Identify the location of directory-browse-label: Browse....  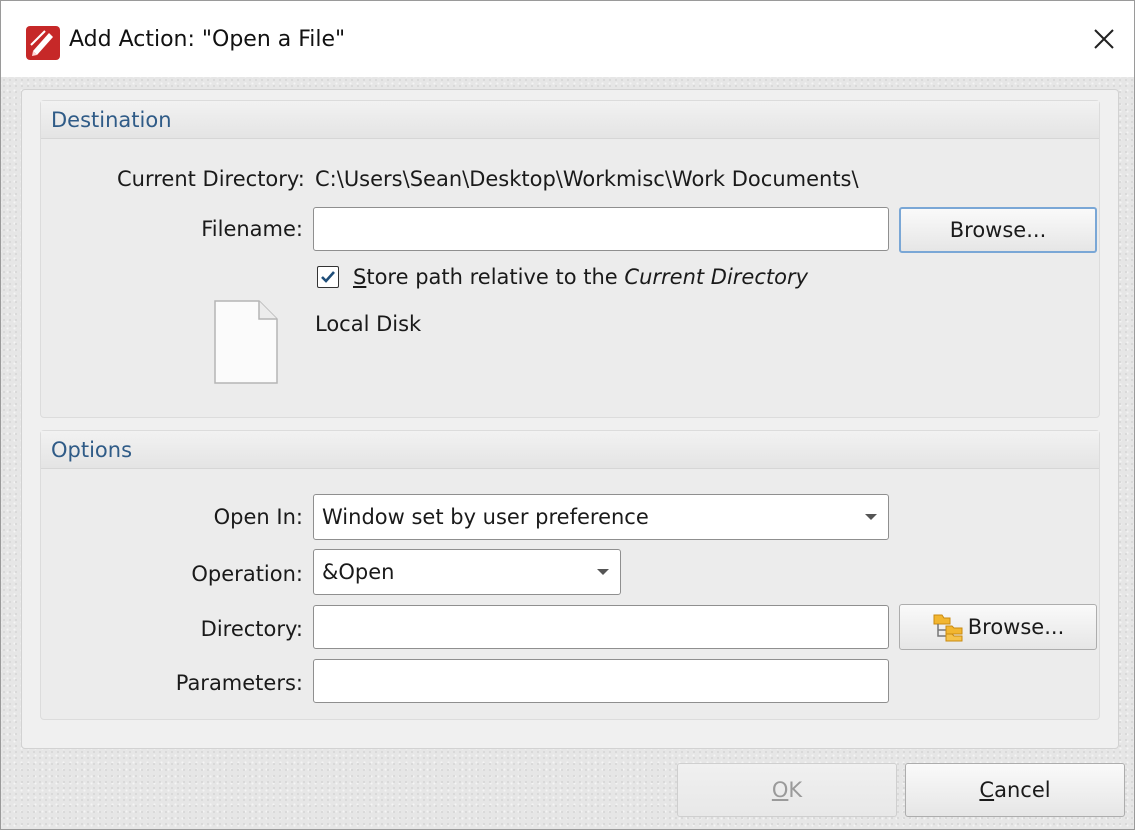
(1016, 627).